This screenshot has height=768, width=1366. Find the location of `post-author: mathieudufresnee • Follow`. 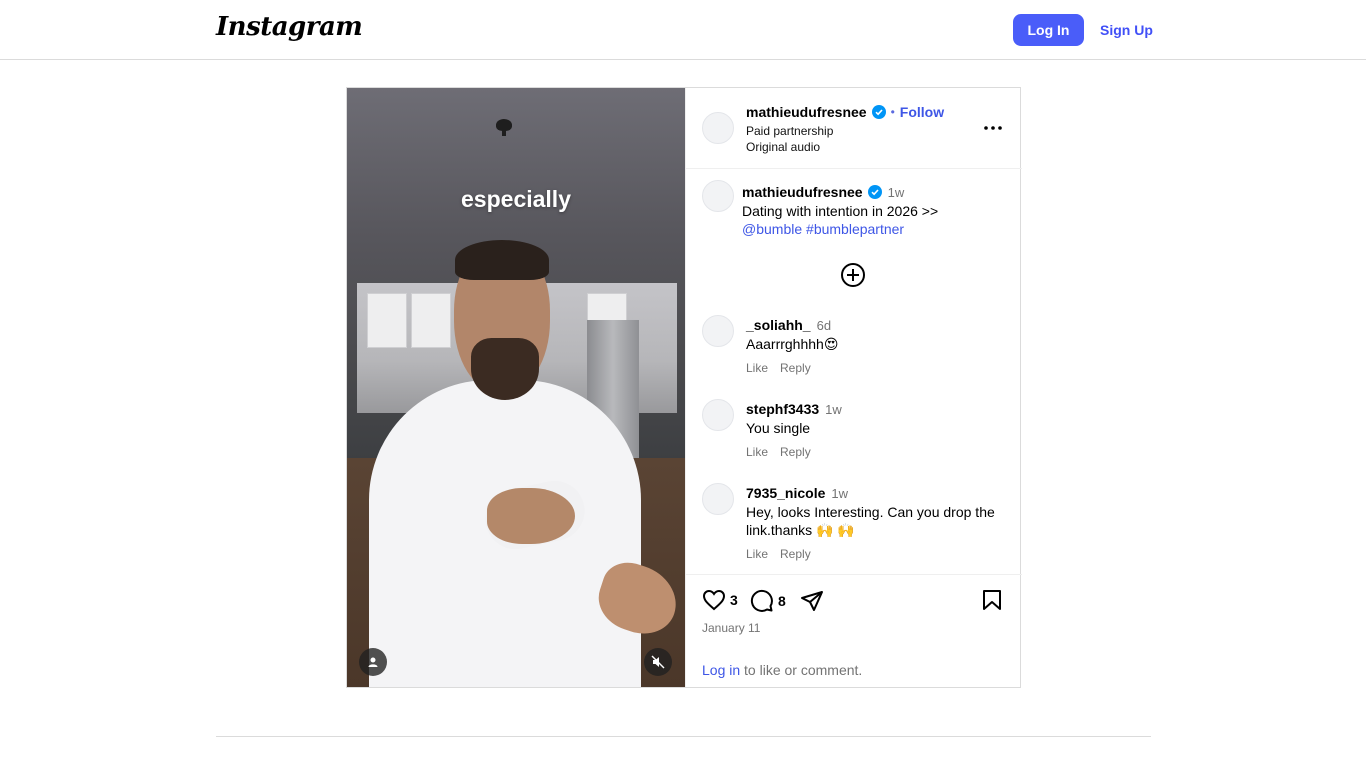

post-author: mathieudufresnee • Follow is located at coordinates (845, 112).